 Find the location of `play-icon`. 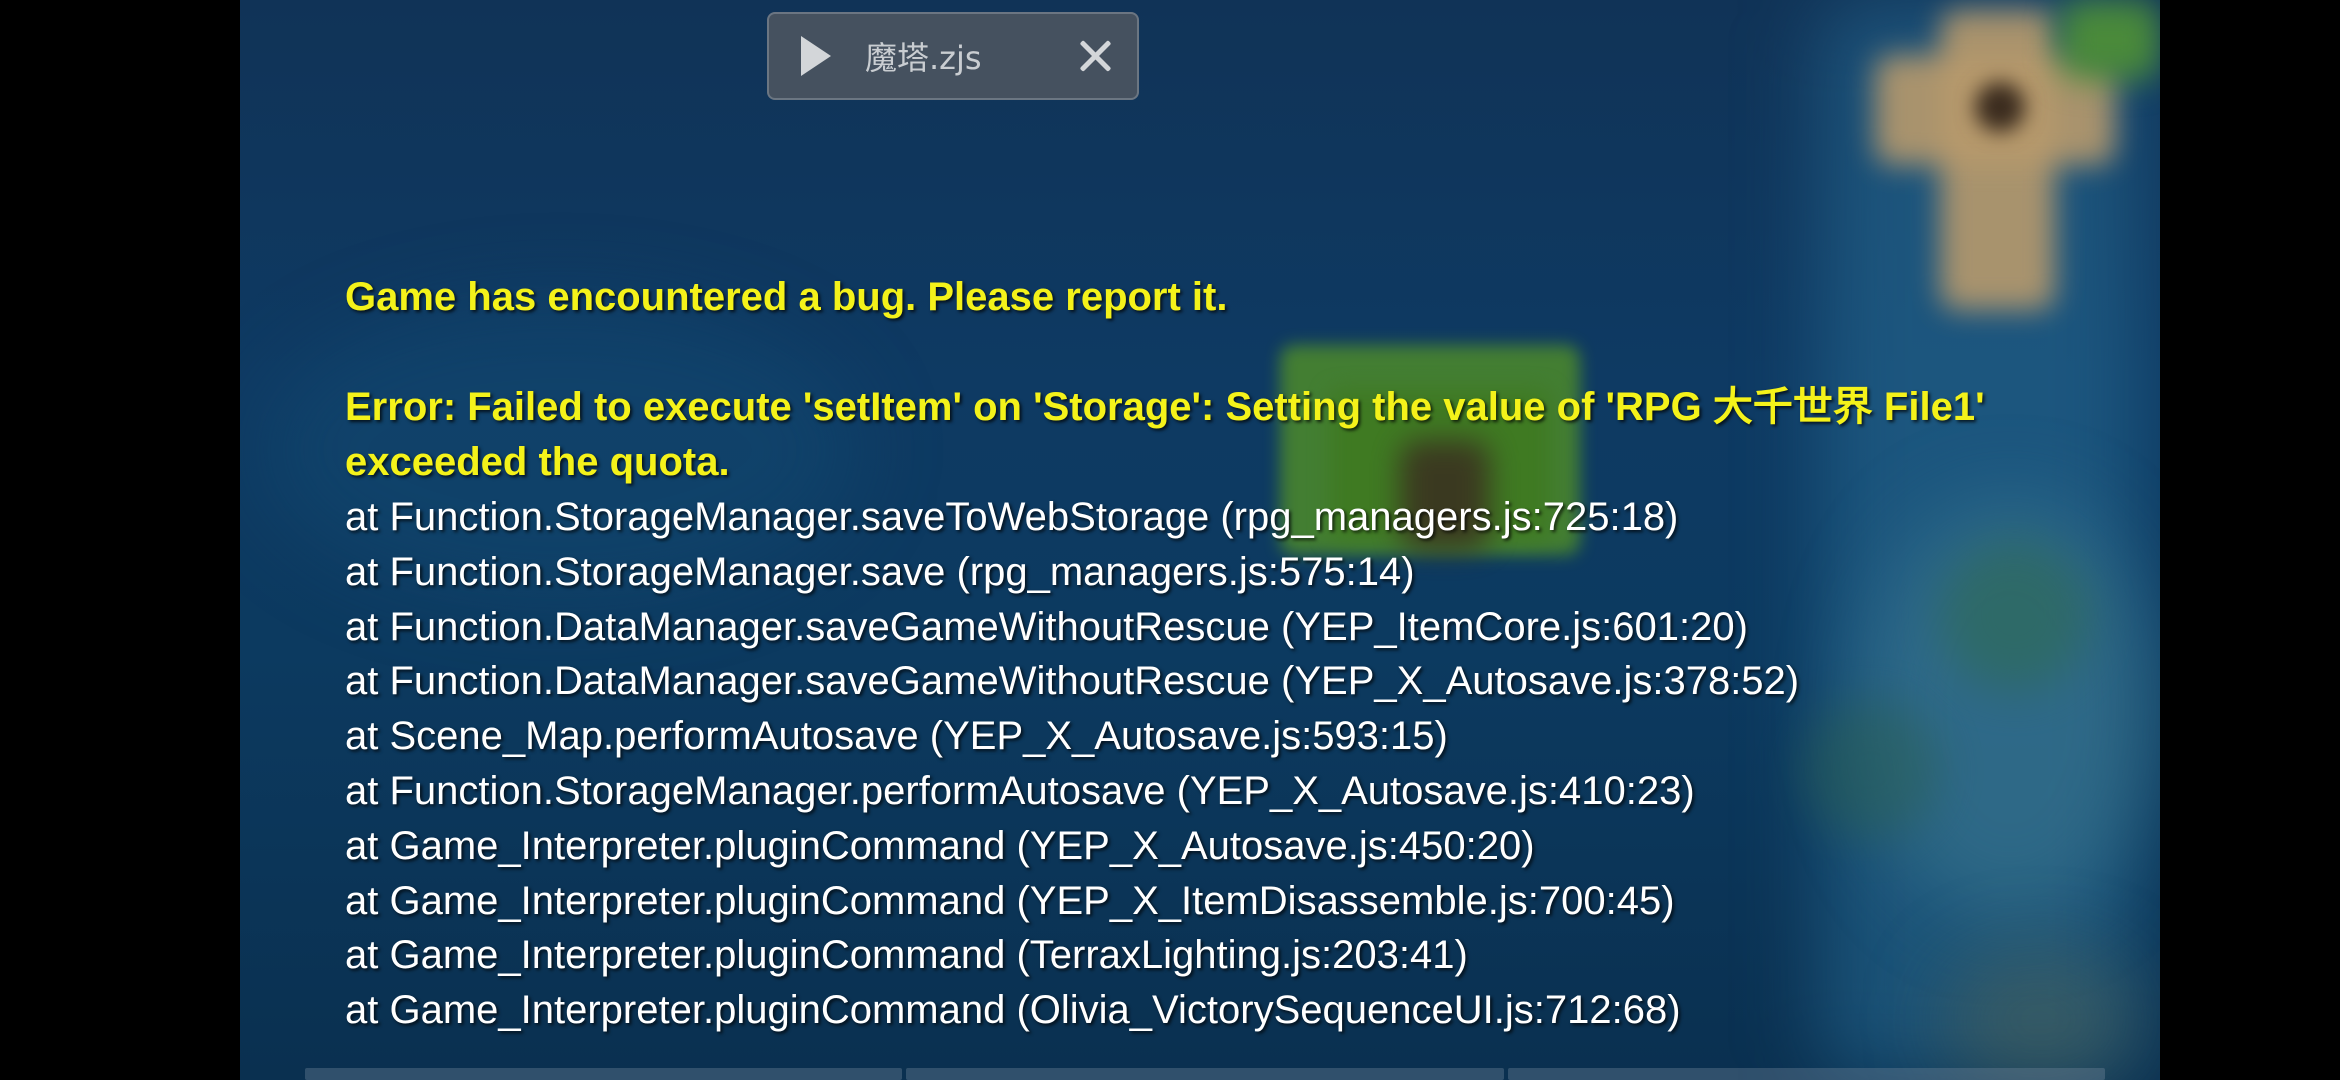

play-icon is located at coordinates (816, 56).